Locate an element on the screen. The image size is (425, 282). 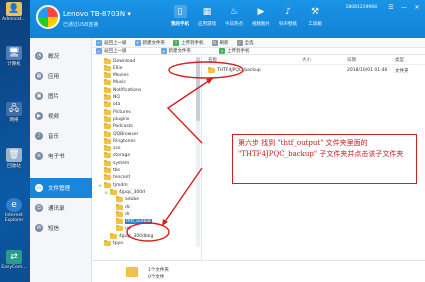
device-name: Lenovo TB-8703N ▾ is located at coordinates (97, 14).